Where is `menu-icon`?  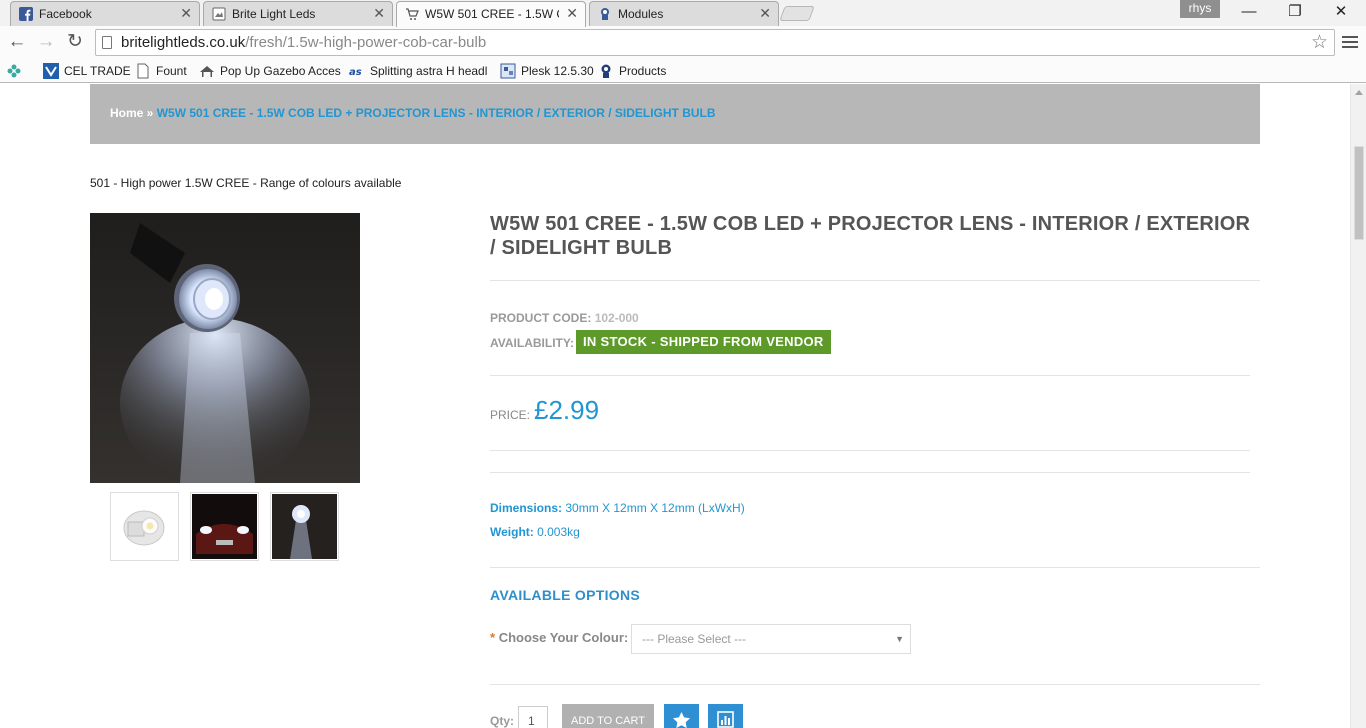 menu-icon is located at coordinates (1350, 42).